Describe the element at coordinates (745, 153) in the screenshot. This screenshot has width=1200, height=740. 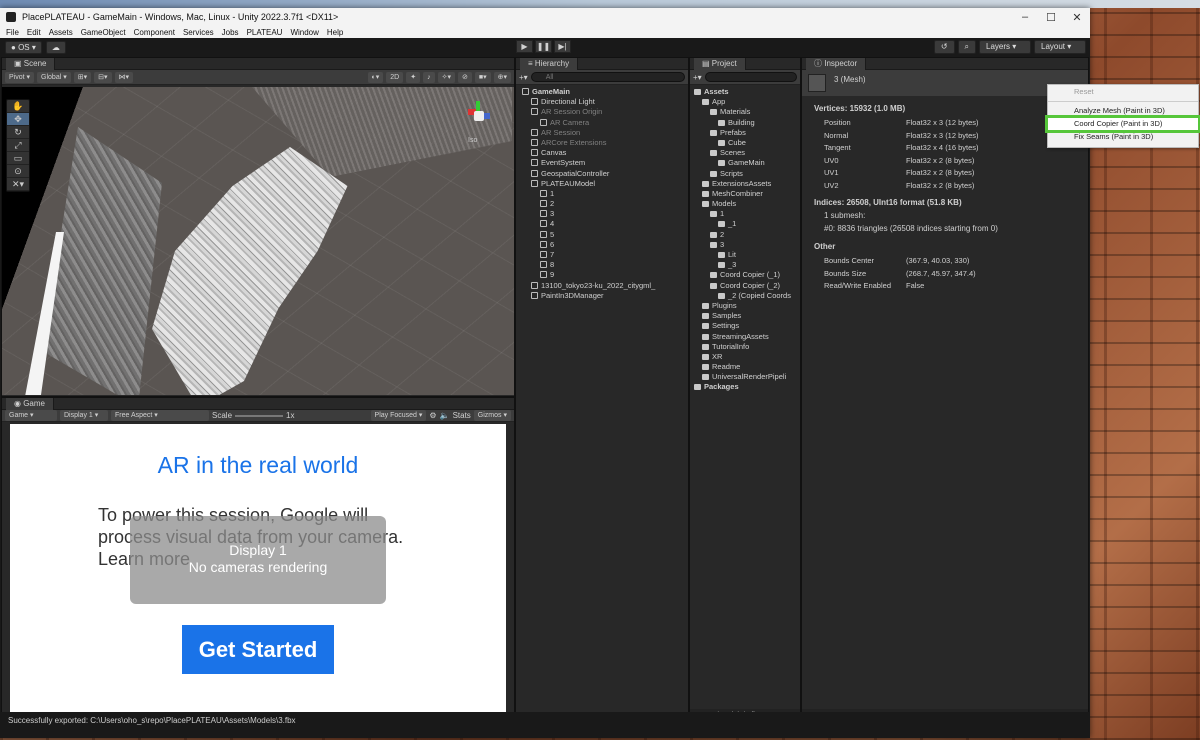
I see `project-item: Scenes` at that location.